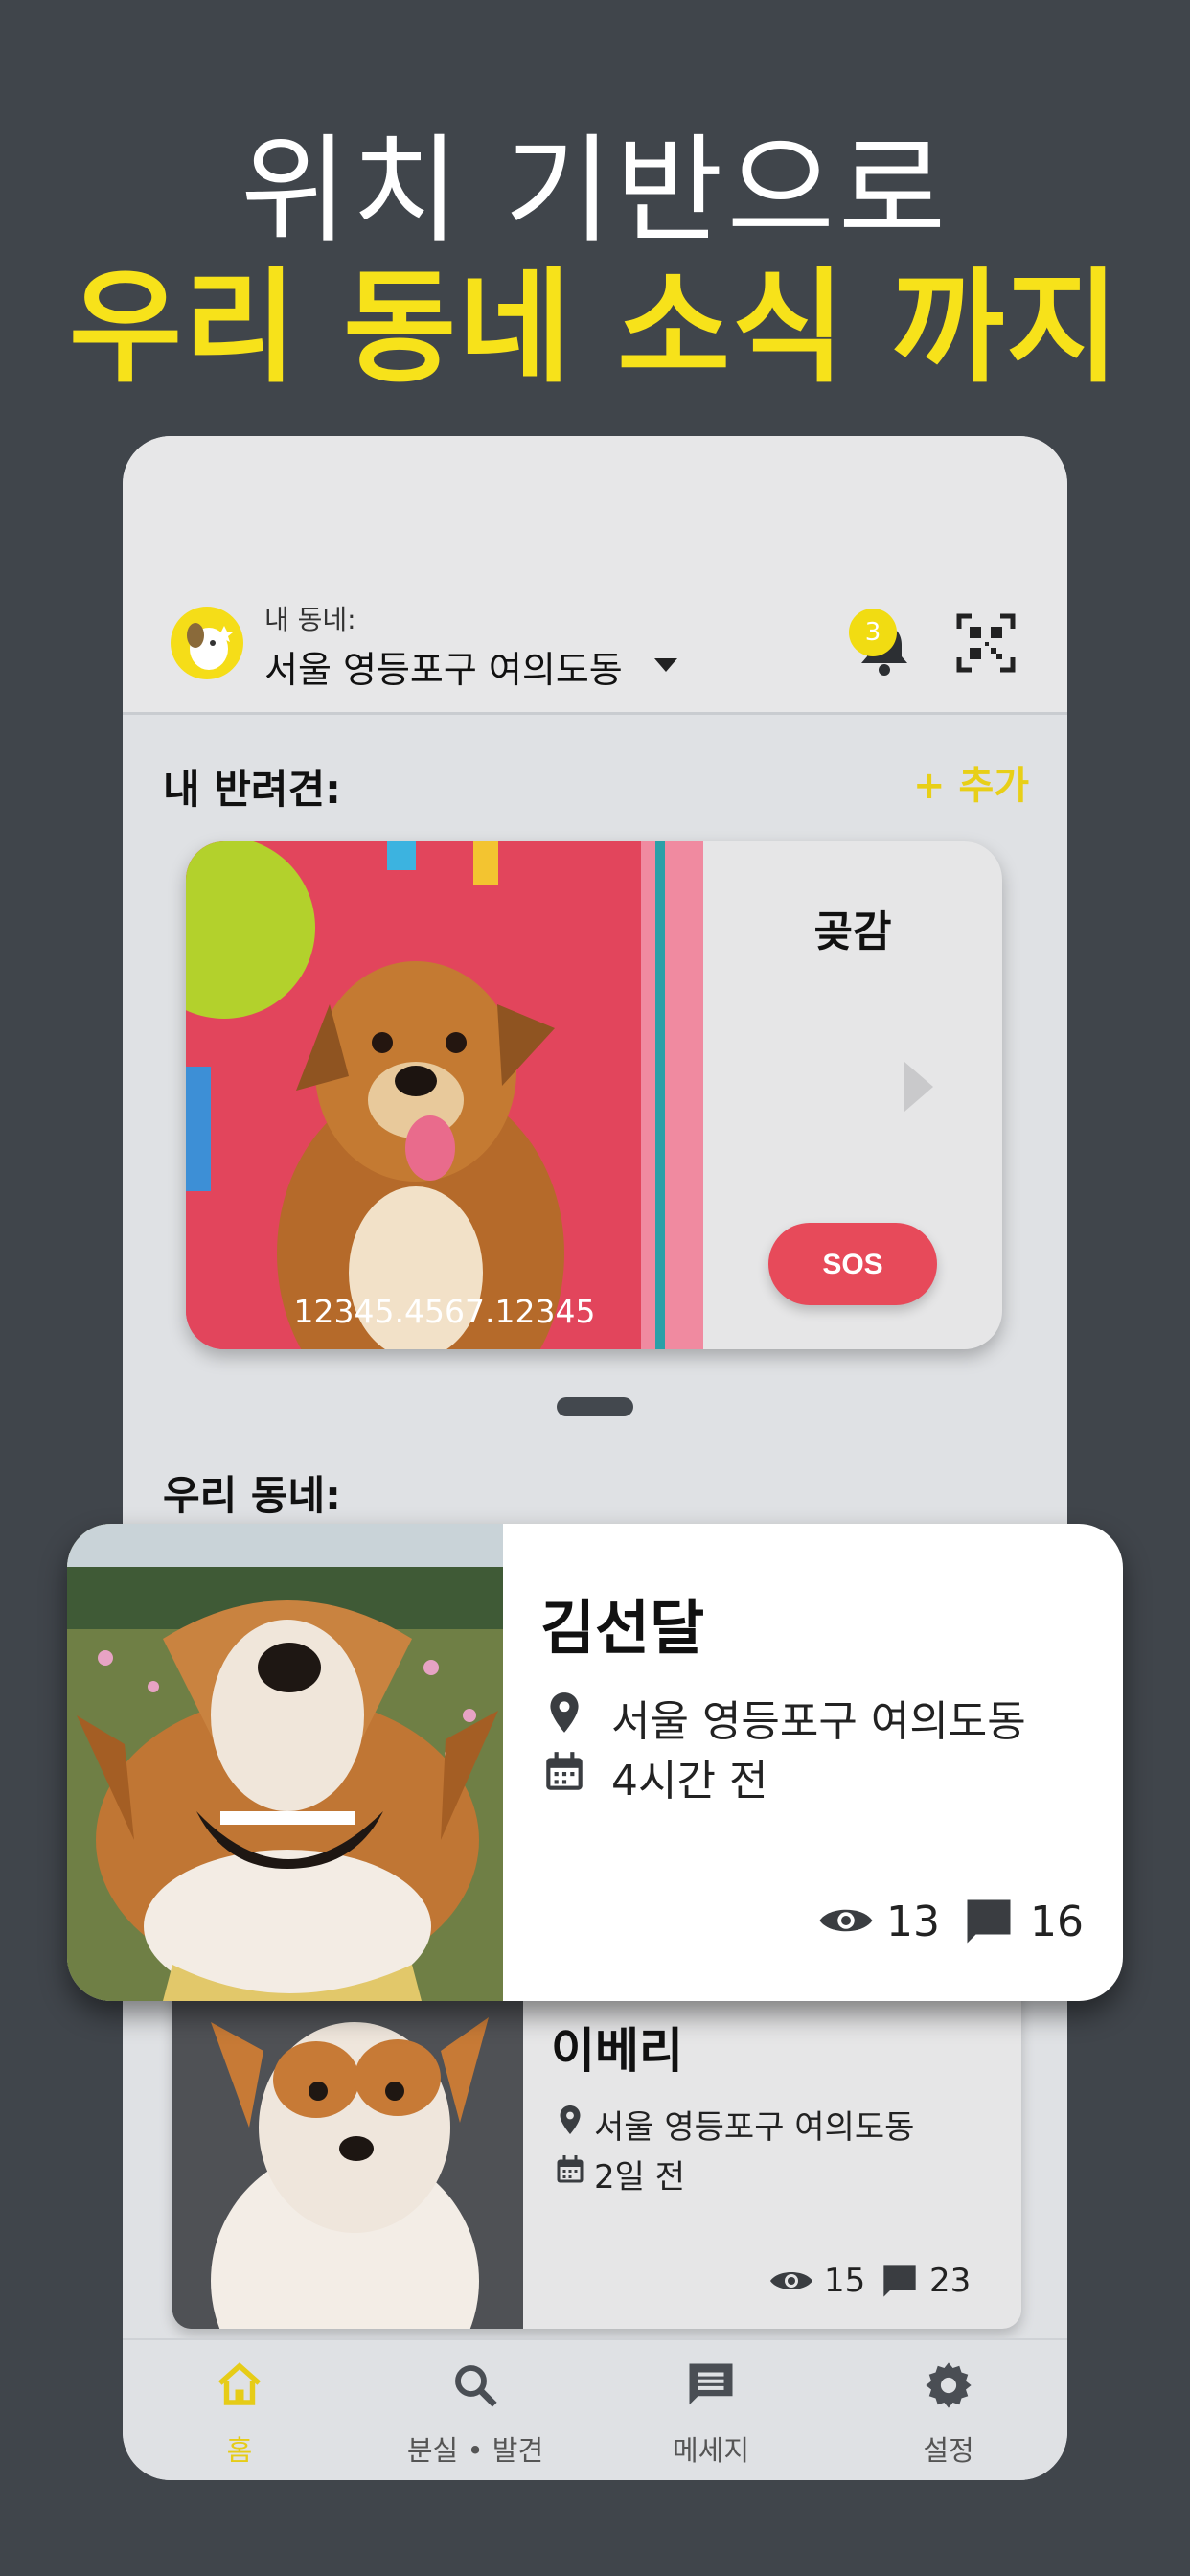 The height and width of the screenshot is (2576, 1190). What do you see at coordinates (476, 2386) in the screenshot?
I see `search-icon` at bounding box center [476, 2386].